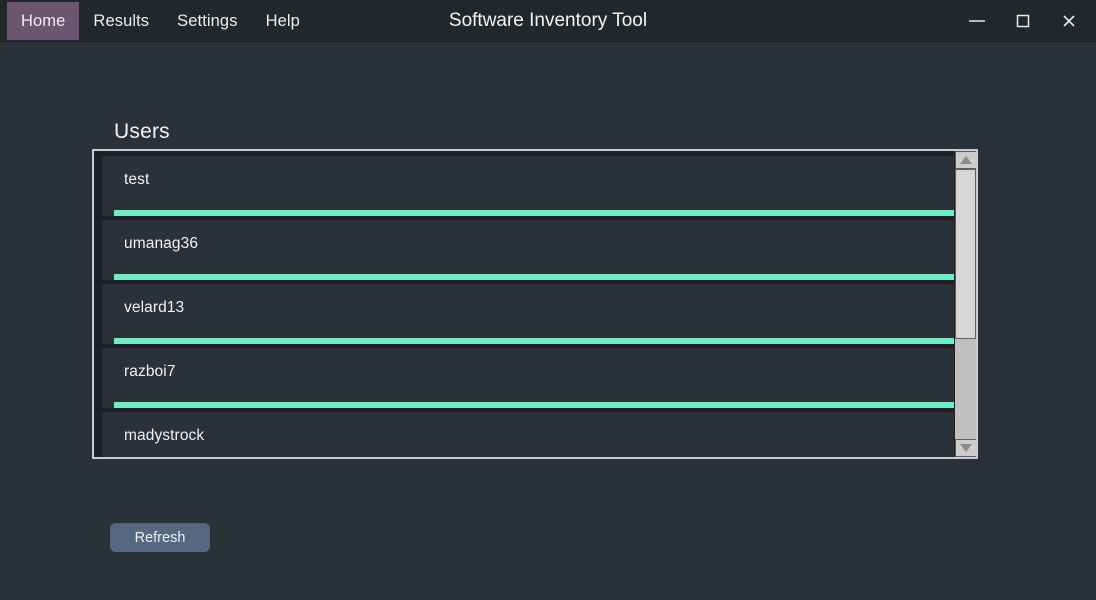  I want to click on menu-item-home: Home, so click(43, 21).